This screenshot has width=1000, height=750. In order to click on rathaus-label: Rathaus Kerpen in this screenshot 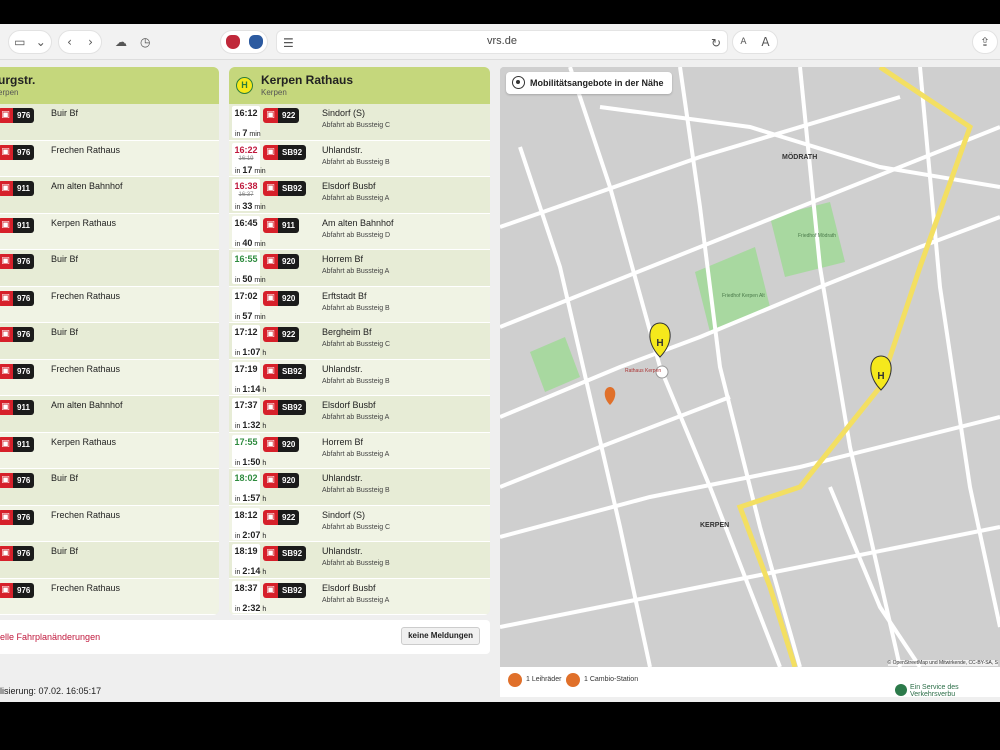, I will do `click(643, 371)`.